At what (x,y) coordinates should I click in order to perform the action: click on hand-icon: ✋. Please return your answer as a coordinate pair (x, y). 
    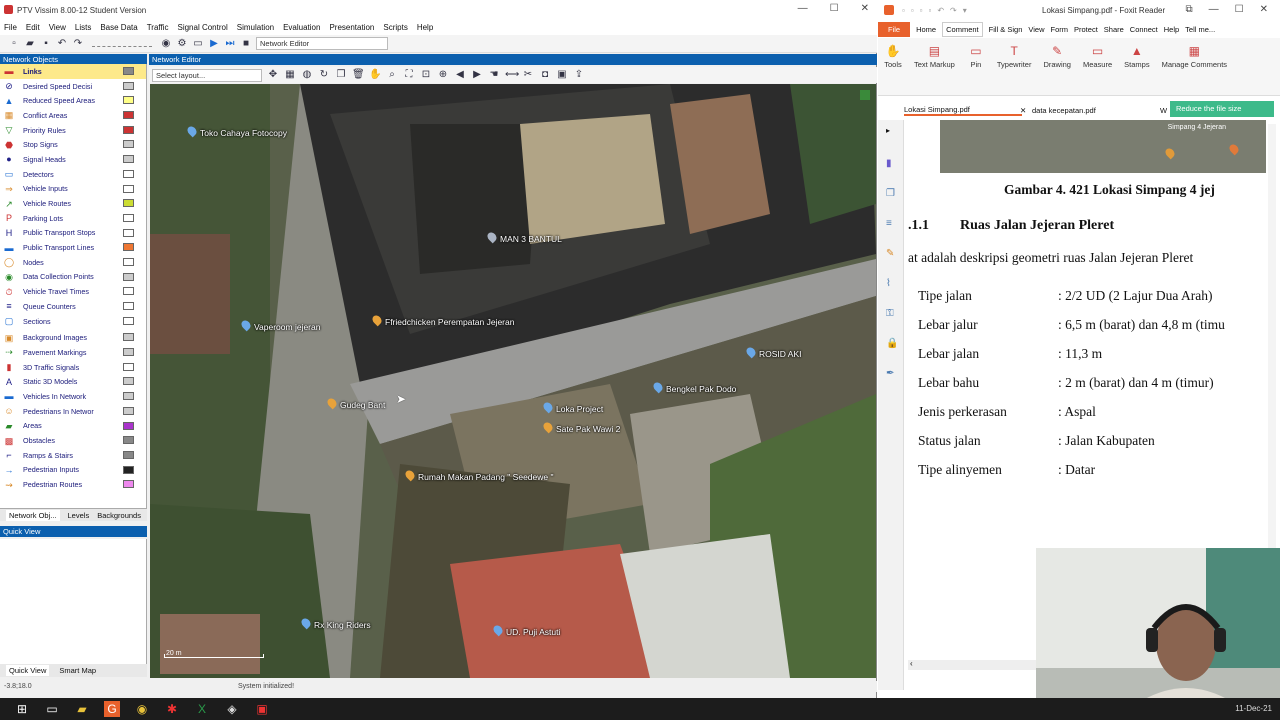
    Looking at the image, I should click on (375, 75).